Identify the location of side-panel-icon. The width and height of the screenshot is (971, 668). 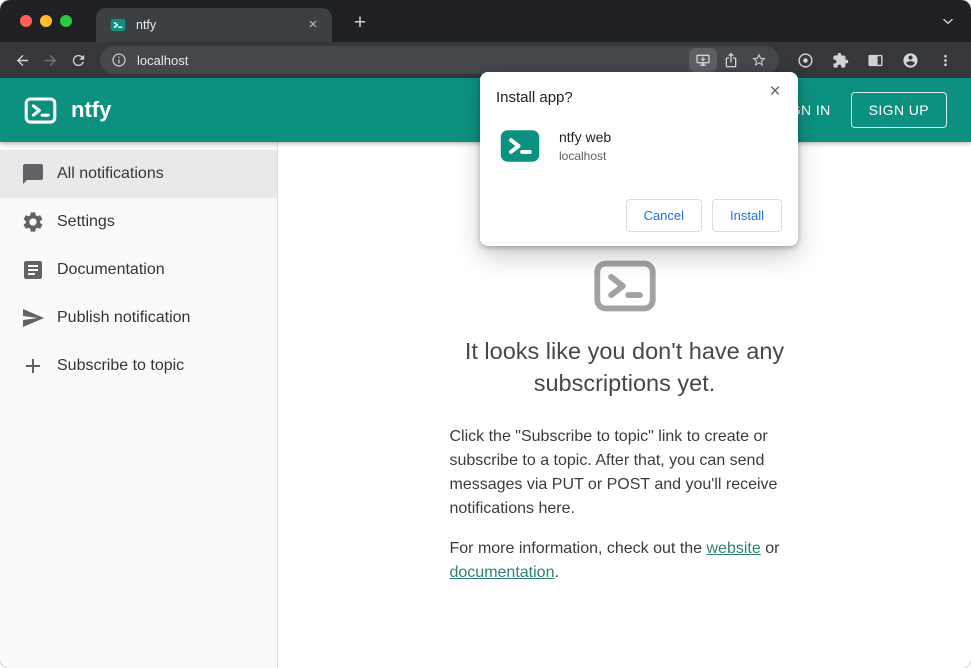
(875, 60).